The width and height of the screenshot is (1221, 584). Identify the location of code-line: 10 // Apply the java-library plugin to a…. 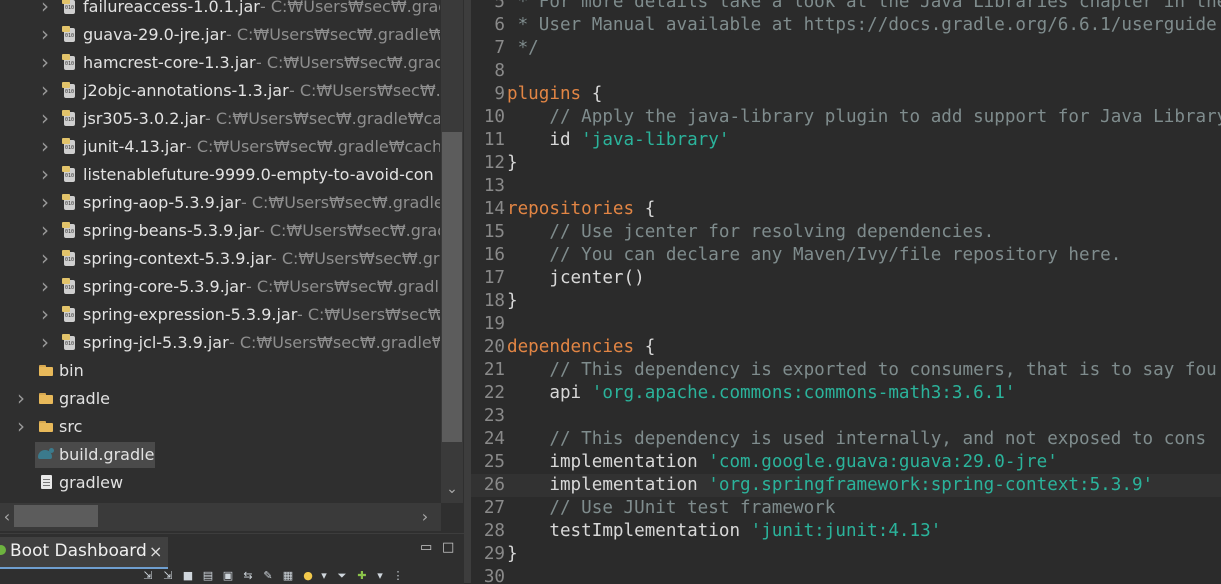
(846, 117).